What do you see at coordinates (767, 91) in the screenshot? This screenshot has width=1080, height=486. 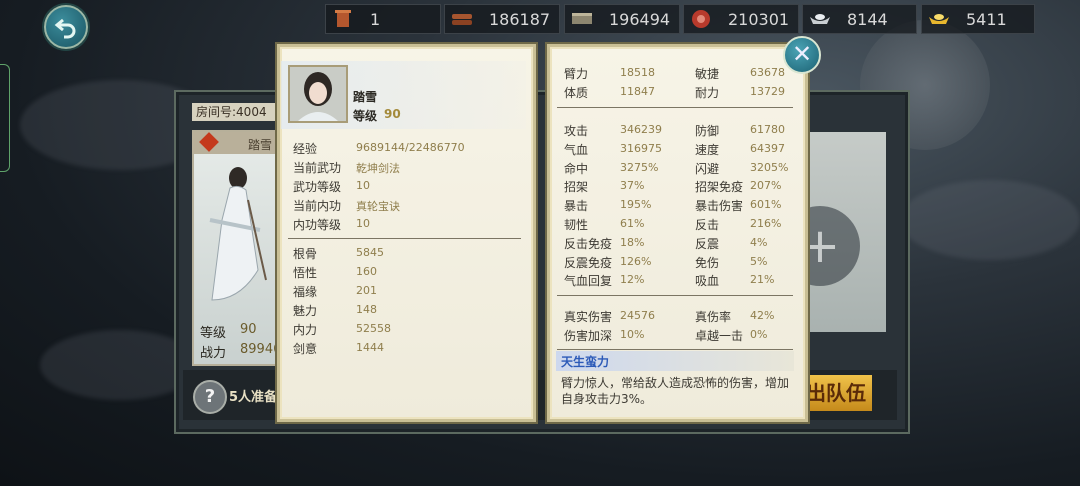 I see `stat-value: 13729` at bounding box center [767, 91].